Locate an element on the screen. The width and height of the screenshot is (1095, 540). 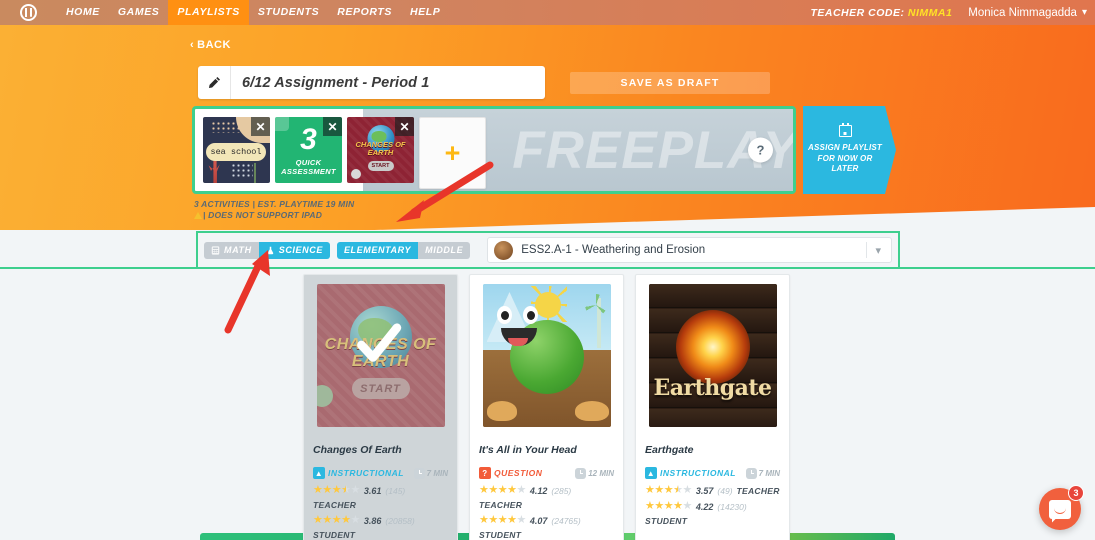
playlist-tile-caption: CHANGES OF EARTH is located at coordinates (380, 148).